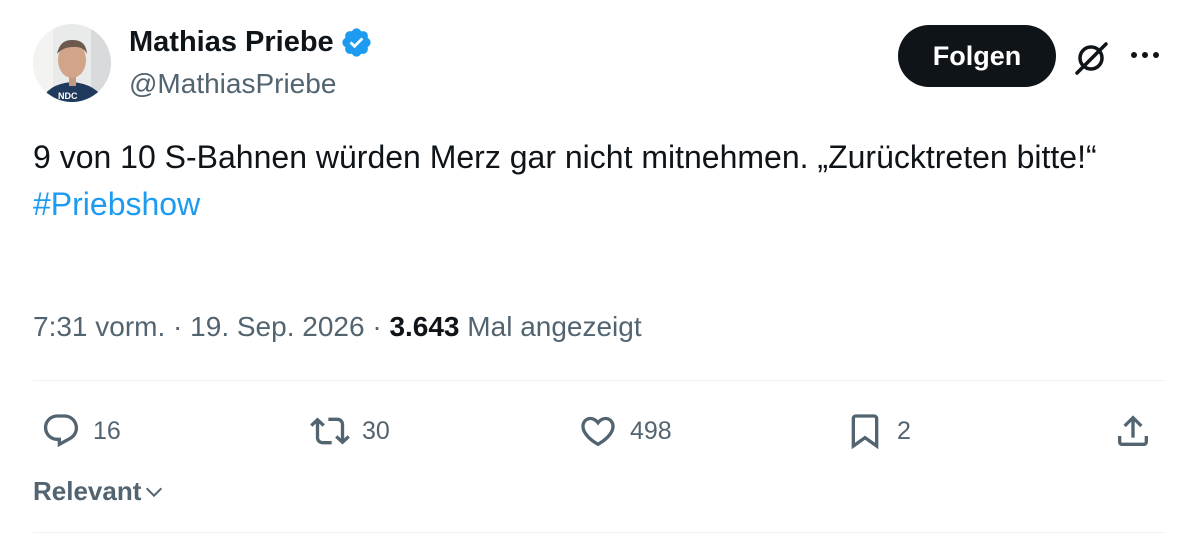 The width and height of the screenshot is (1196, 536). What do you see at coordinates (550, 326) in the screenshot?
I see `views-label: Mal angezeigt` at bounding box center [550, 326].